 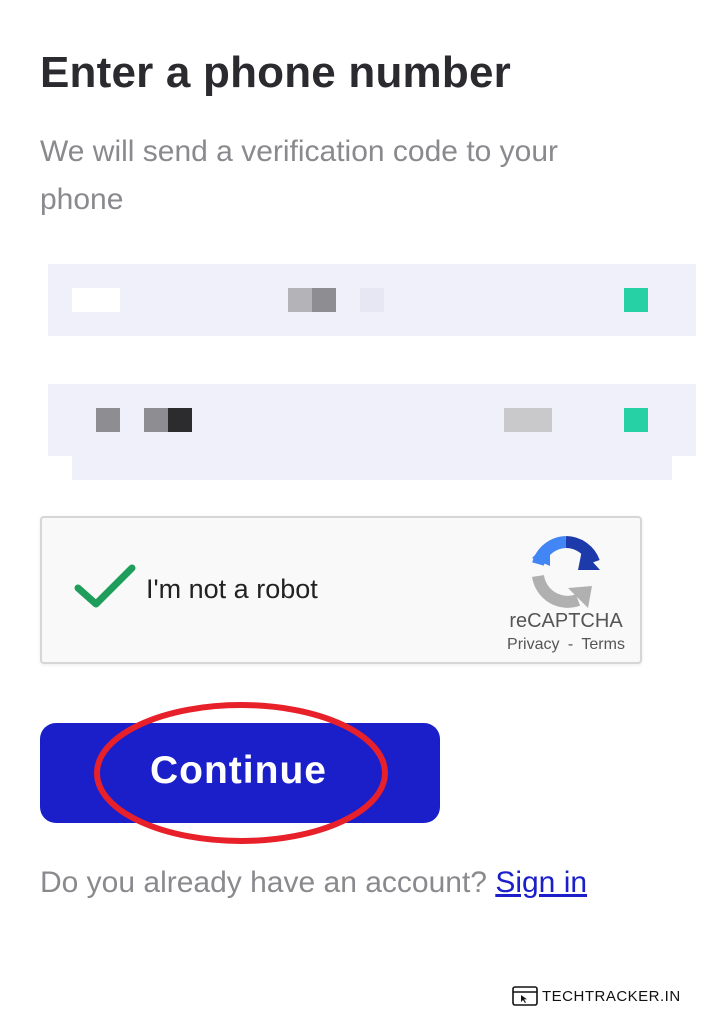 I want to click on signin-prompt-text: Do you already have an account?, so click(x=263, y=882).